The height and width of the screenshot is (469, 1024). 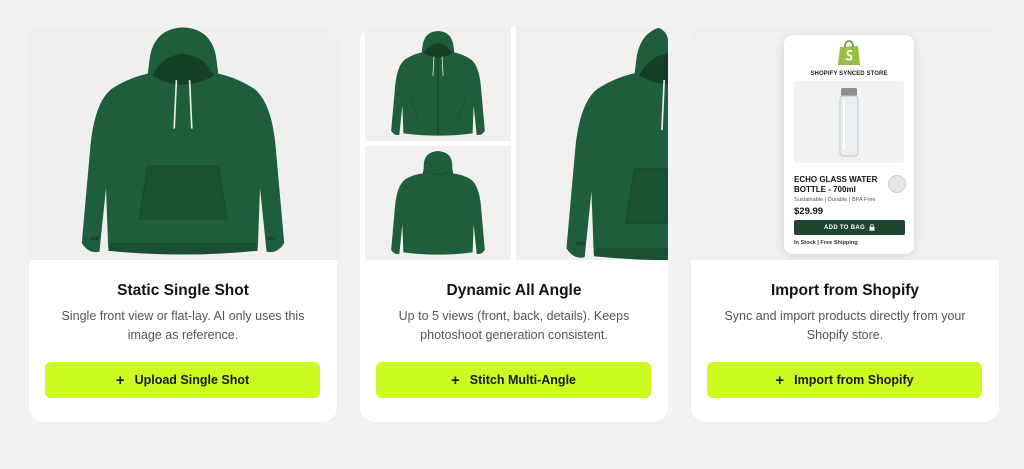 I want to click on product-tags: Sustainable | Durable | BPA Free, so click(x=835, y=200).